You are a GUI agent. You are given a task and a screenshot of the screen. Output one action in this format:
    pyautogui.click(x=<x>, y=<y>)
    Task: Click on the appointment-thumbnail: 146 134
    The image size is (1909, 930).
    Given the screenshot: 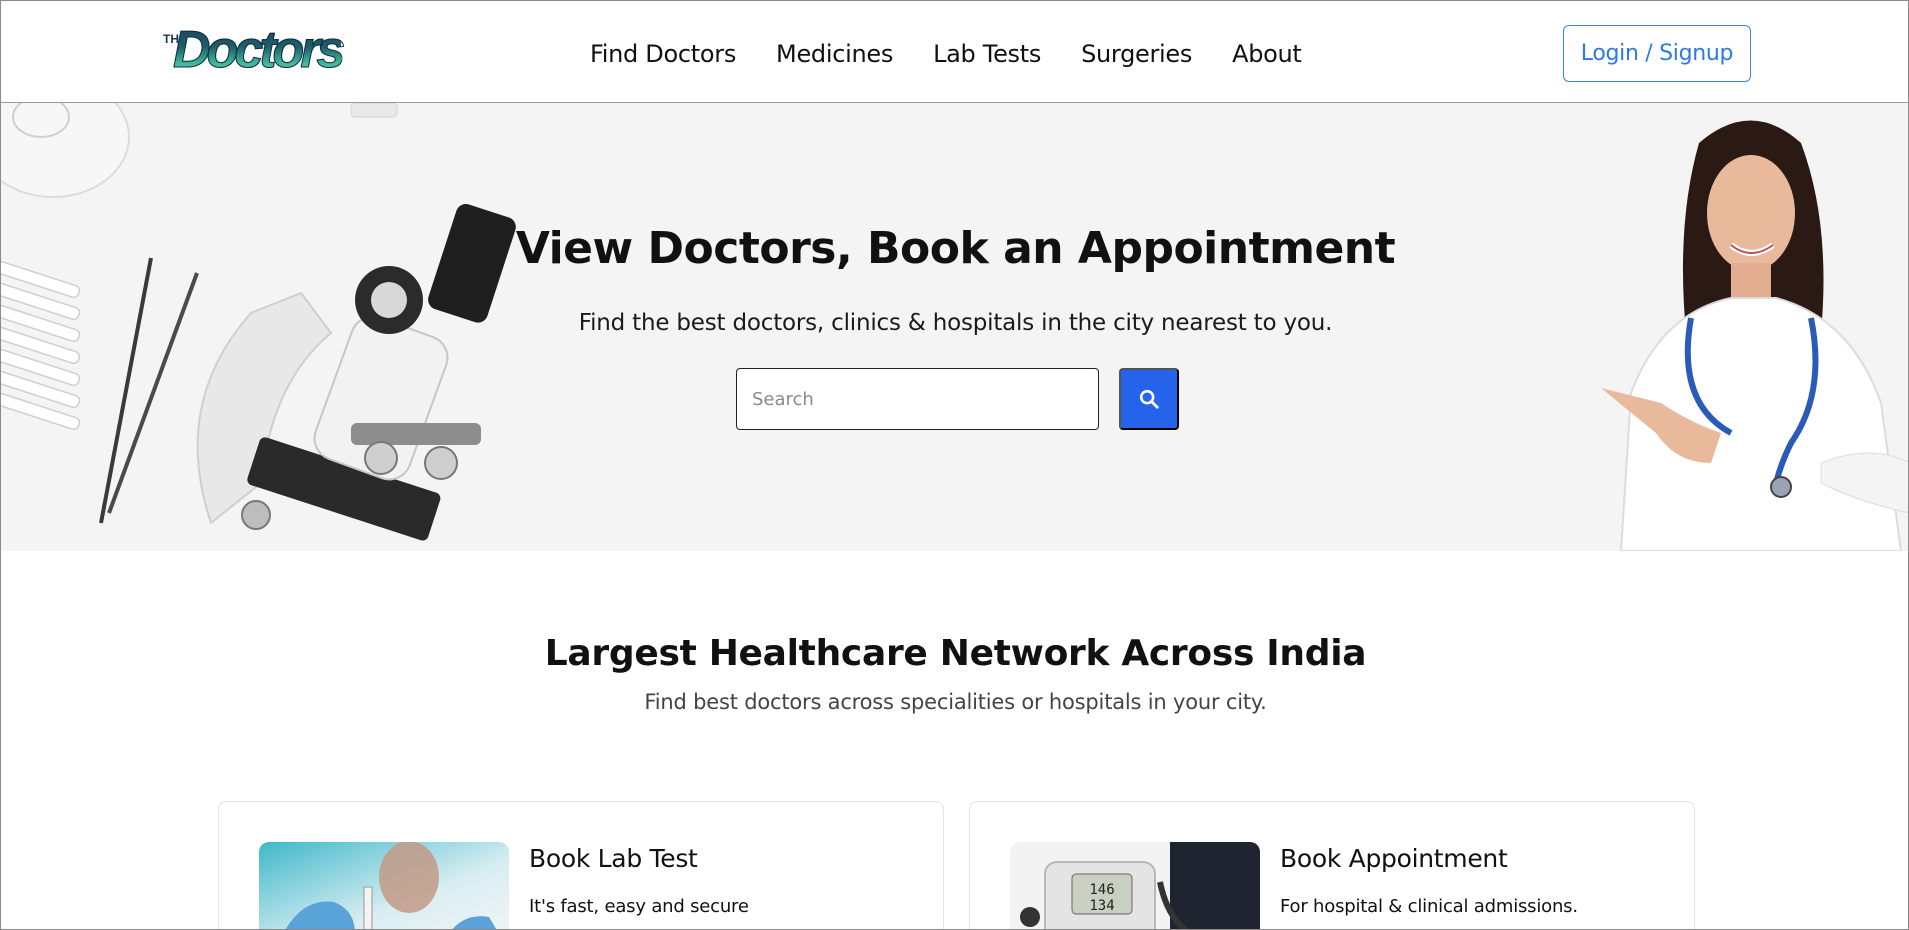 What is the action you would take?
    pyautogui.click(x=1135, y=885)
    